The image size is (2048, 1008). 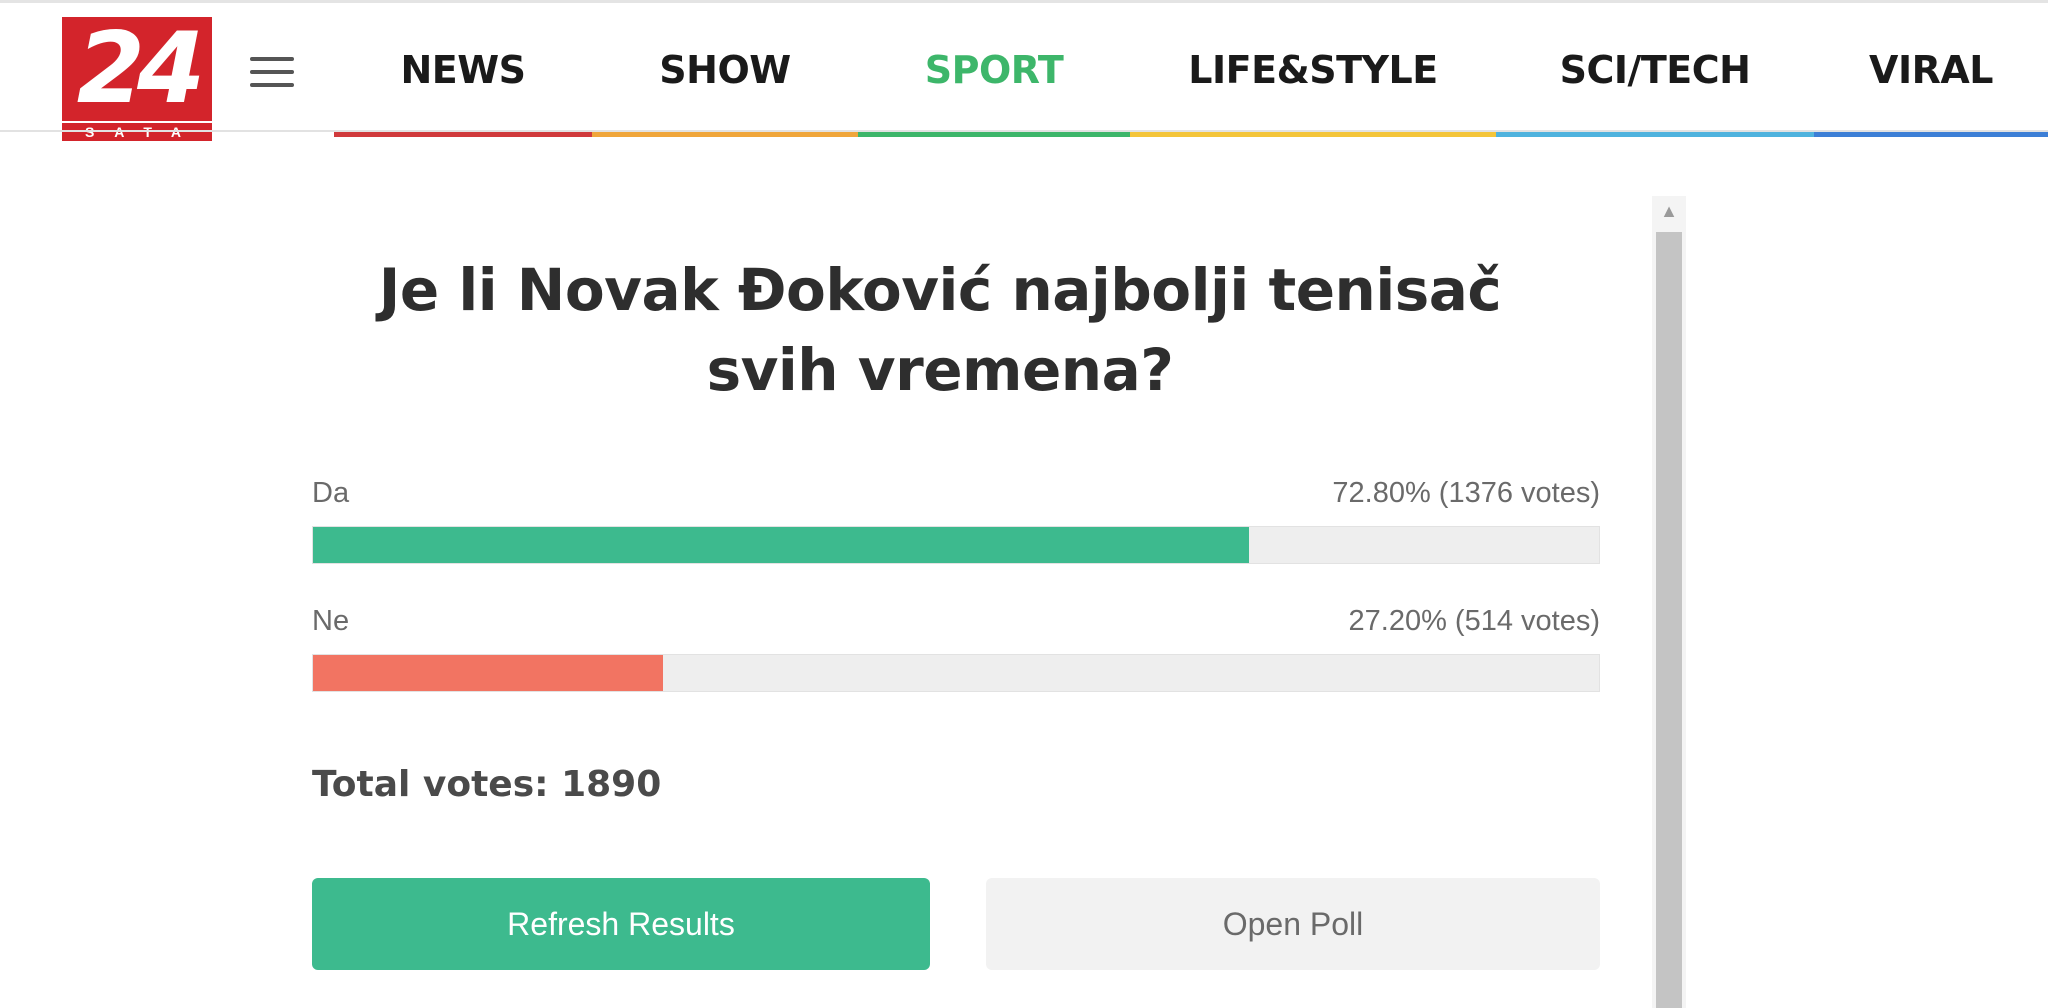 I want to click on nav-item-label: VIRAL, so click(x=1931, y=70).